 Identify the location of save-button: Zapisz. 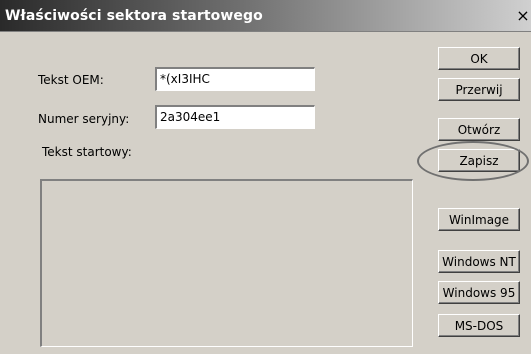
(479, 160).